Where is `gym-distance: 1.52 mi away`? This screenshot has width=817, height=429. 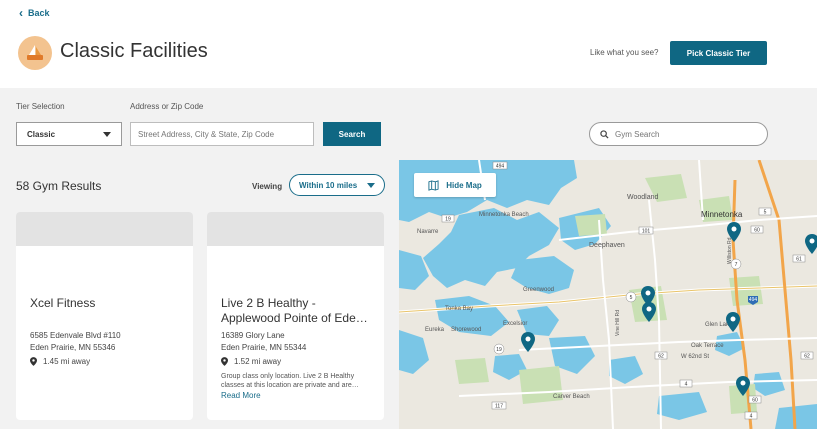 gym-distance: 1.52 mi away is located at coordinates (251, 361).